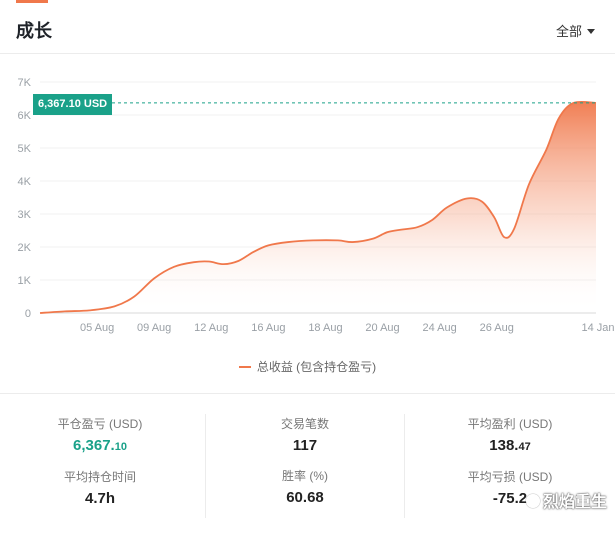 Image resolution: width=615 pixels, height=538 pixels. What do you see at coordinates (497, 328) in the screenshot?
I see `x-tick-label: 26 Aug` at bounding box center [497, 328].